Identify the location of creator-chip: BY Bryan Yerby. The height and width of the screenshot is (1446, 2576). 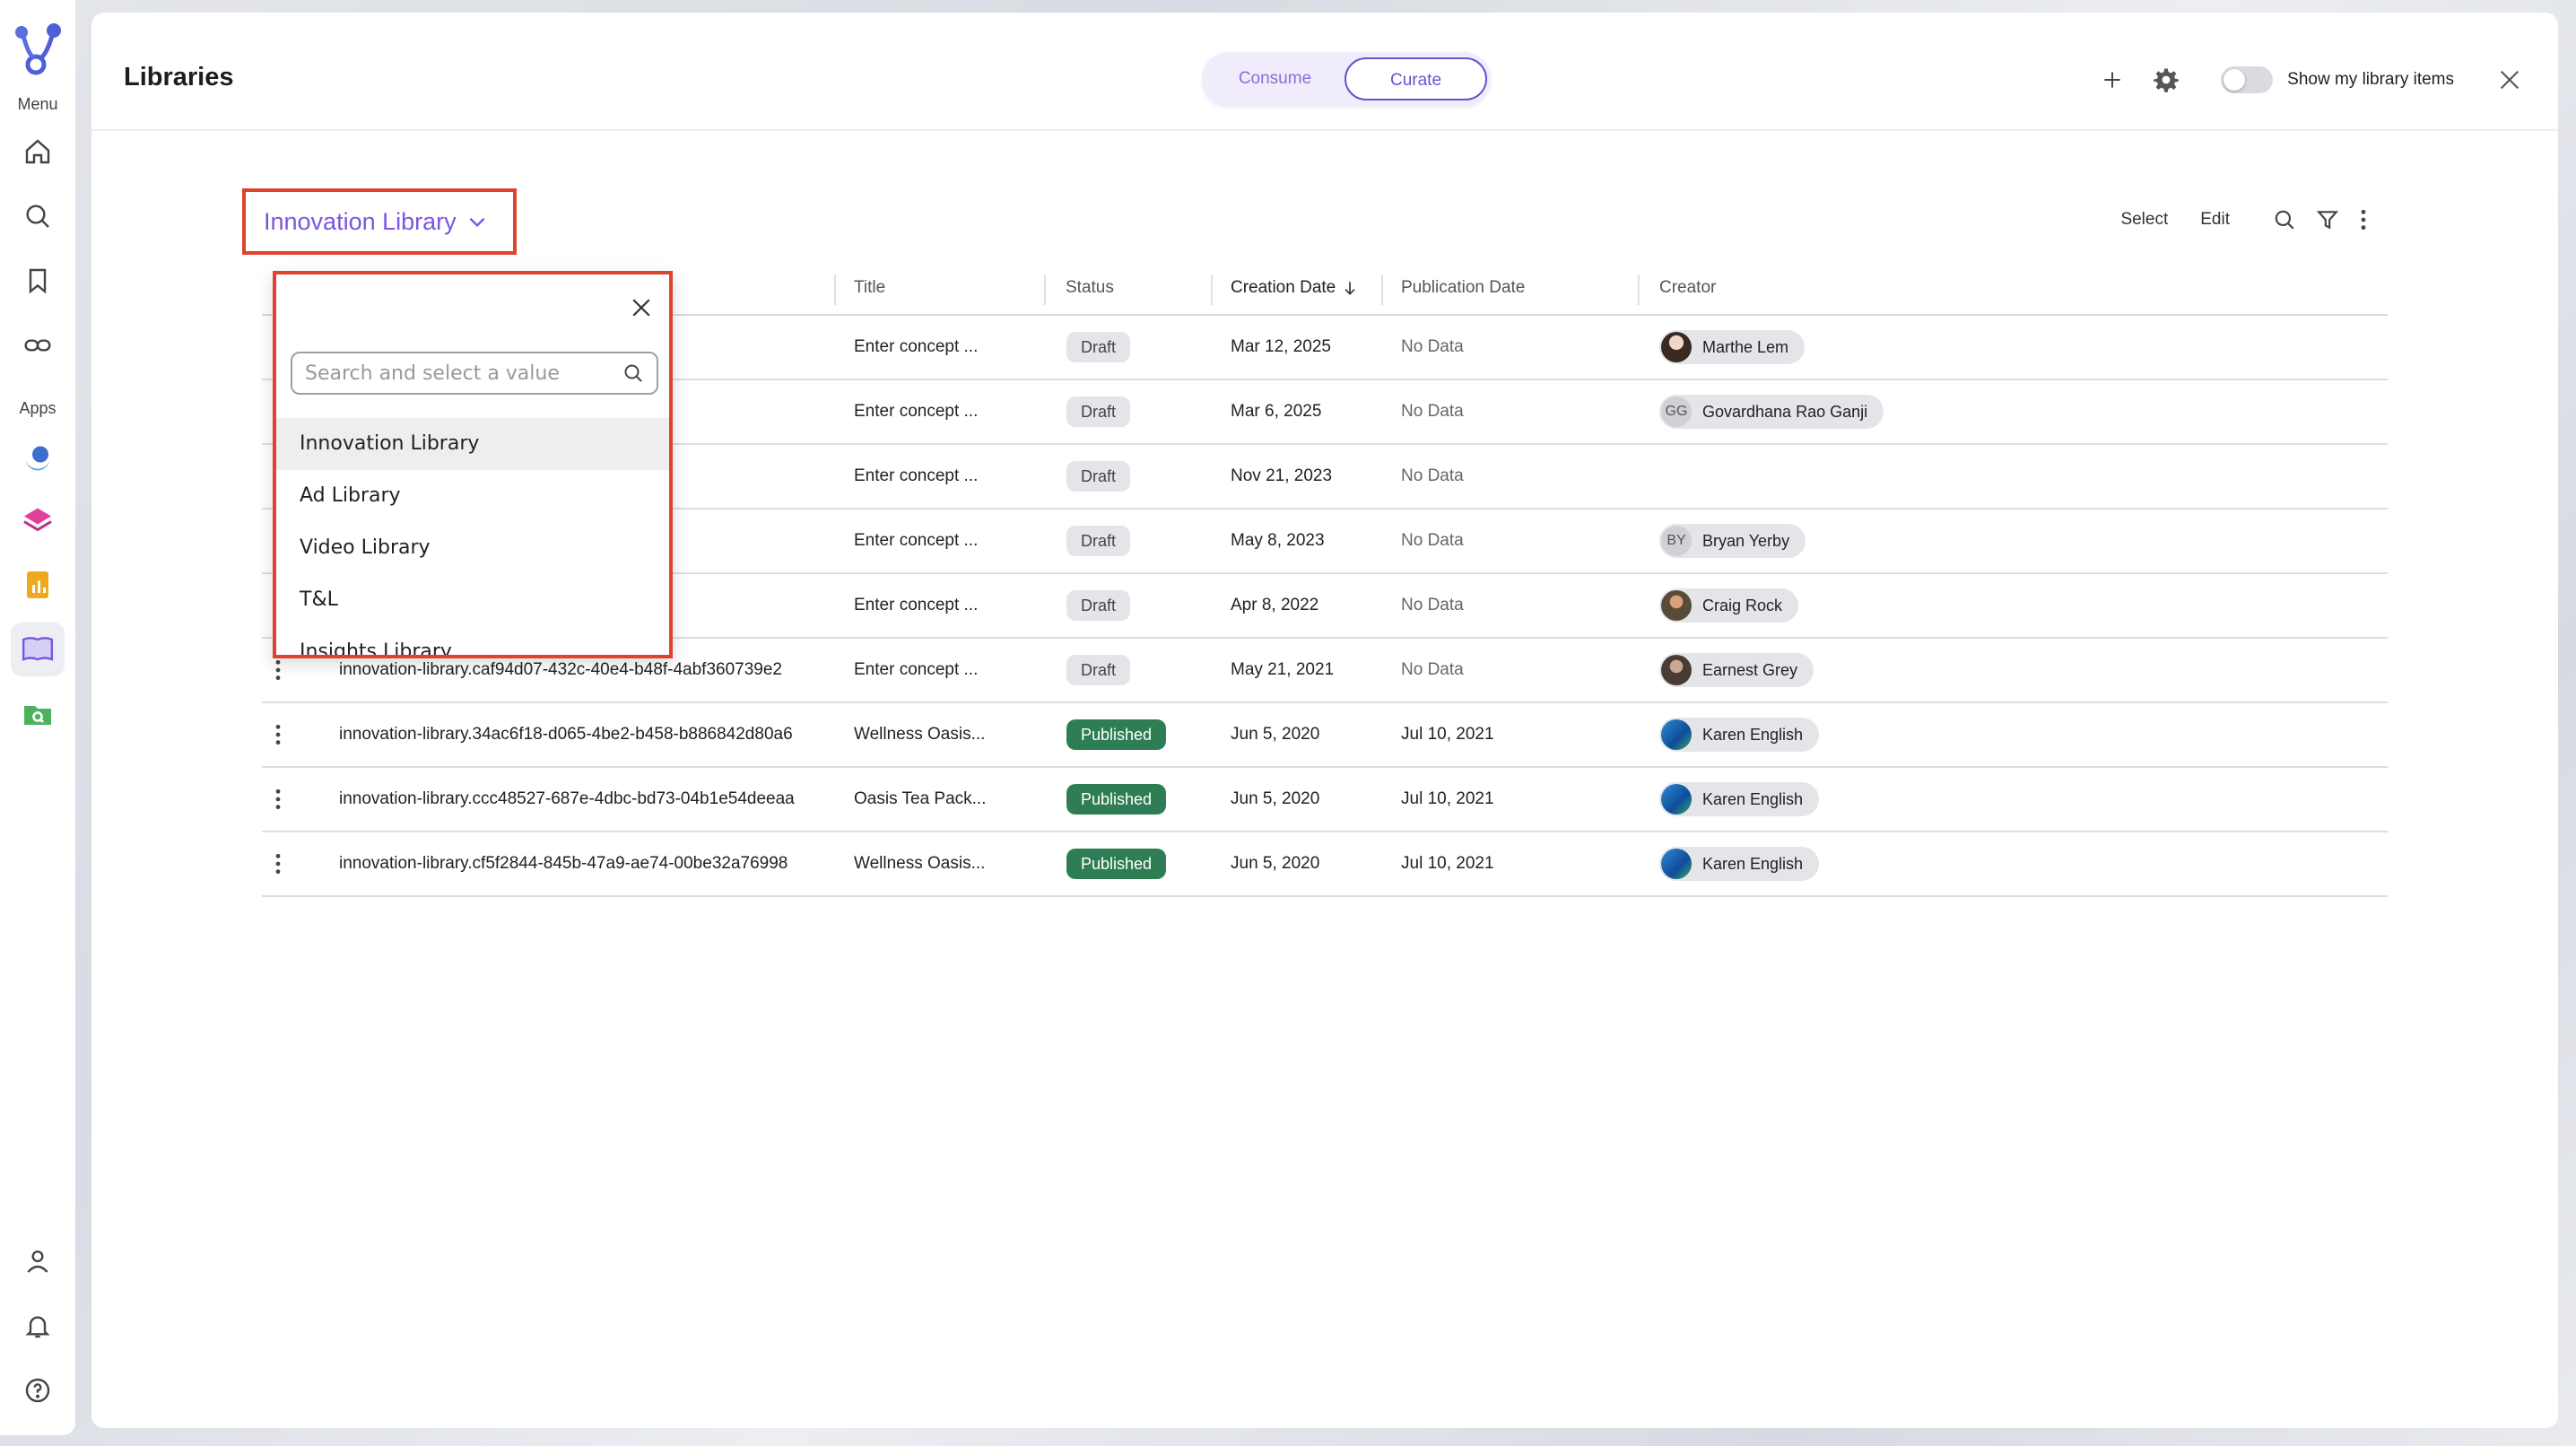
(1732, 541).